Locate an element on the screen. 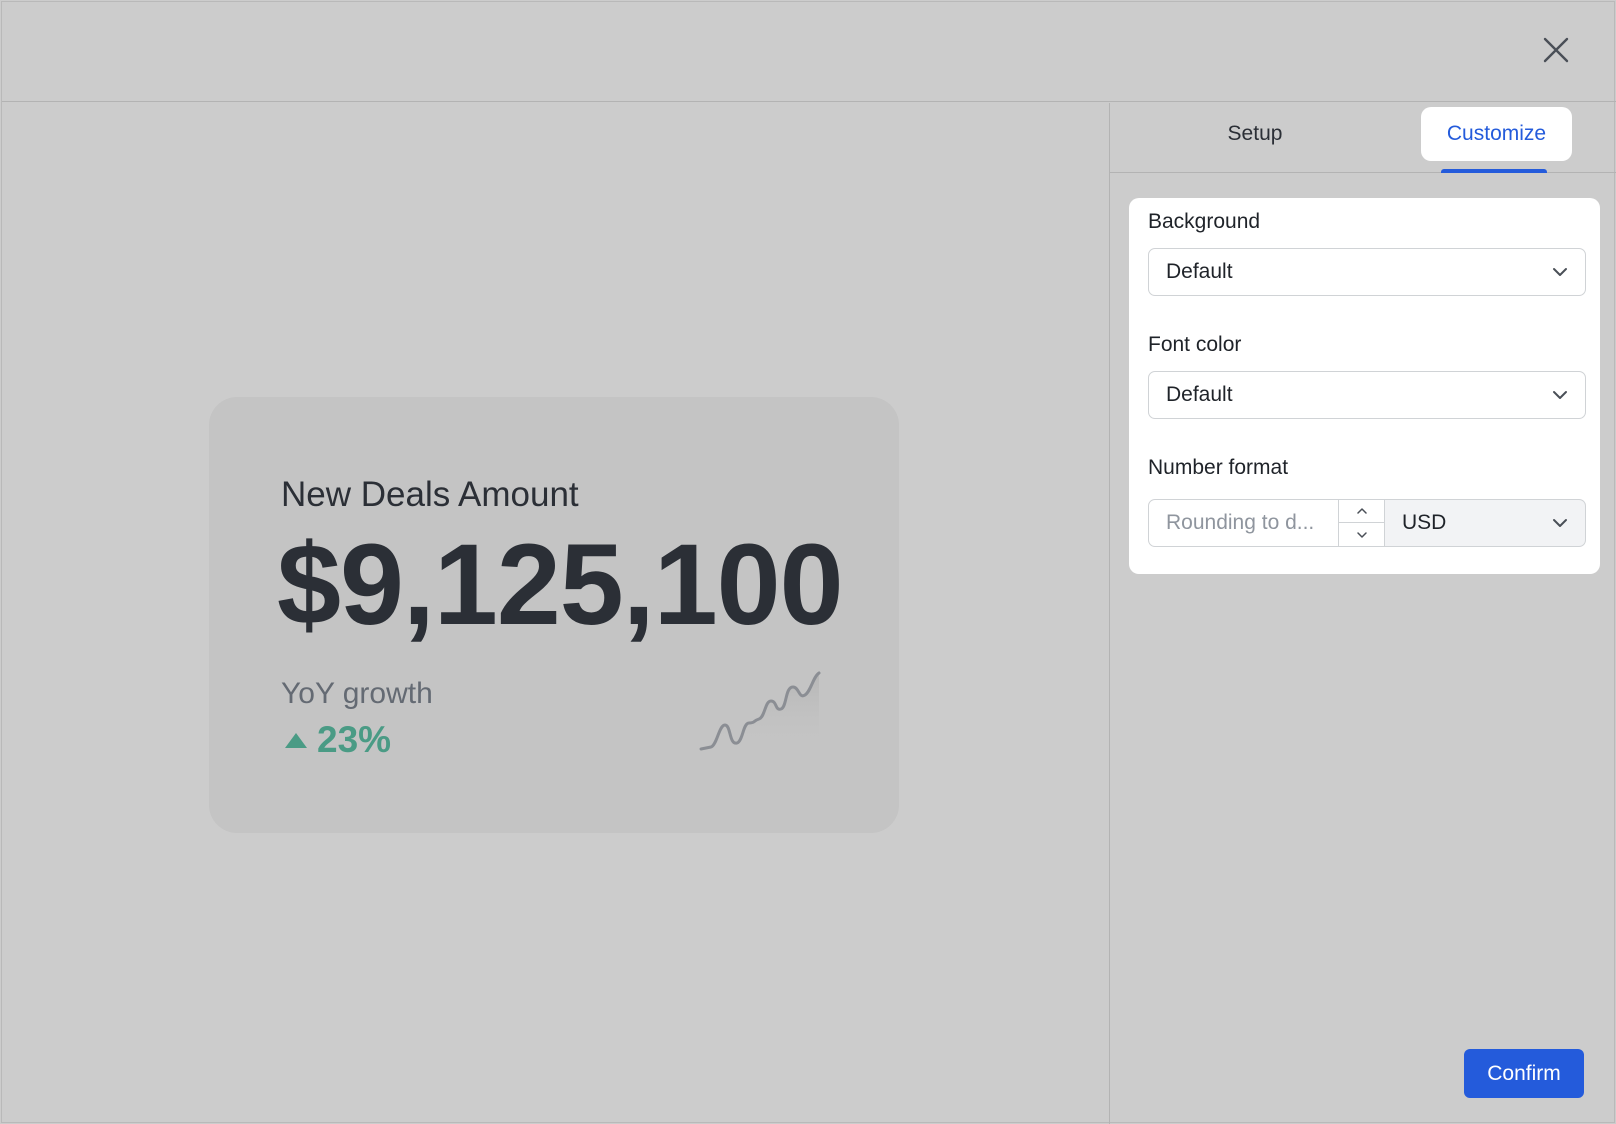 The width and height of the screenshot is (1616, 1124). close-button is located at coordinates (1556, 50).